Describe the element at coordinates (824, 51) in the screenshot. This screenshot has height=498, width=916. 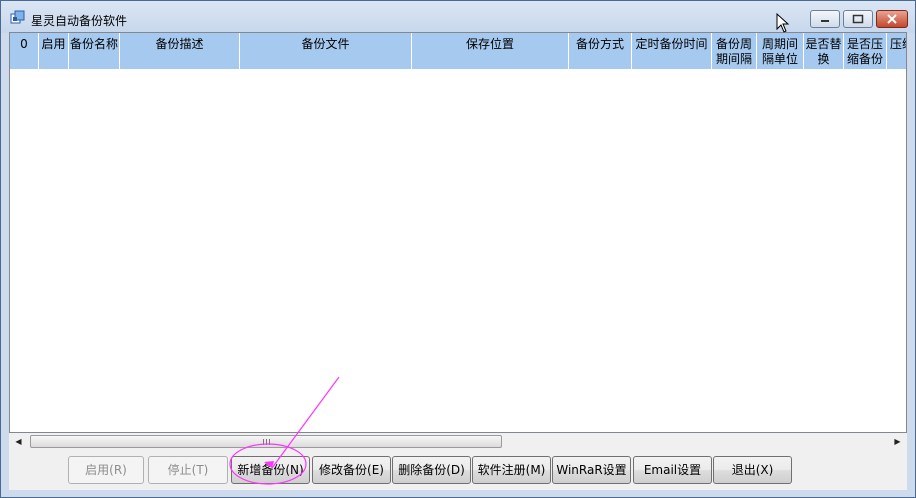
I see `column-header-replace: 是否替 换` at that location.